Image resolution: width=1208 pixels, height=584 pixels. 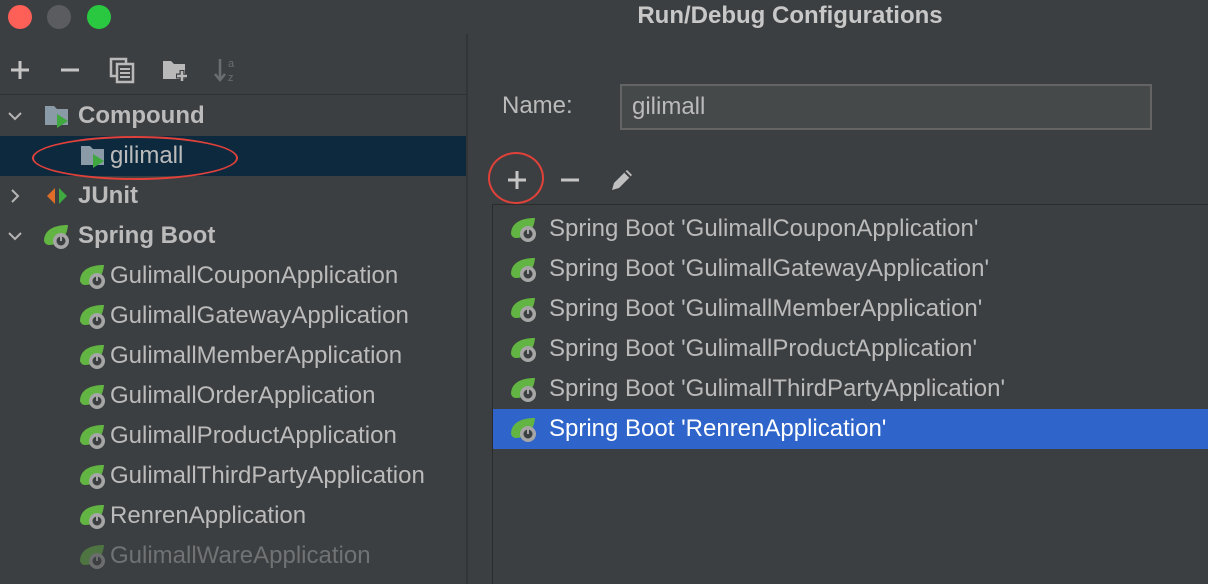 I want to click on list-item-label: Spring Boot 'GulimallMemberApplication', so click(x=766, y=308).